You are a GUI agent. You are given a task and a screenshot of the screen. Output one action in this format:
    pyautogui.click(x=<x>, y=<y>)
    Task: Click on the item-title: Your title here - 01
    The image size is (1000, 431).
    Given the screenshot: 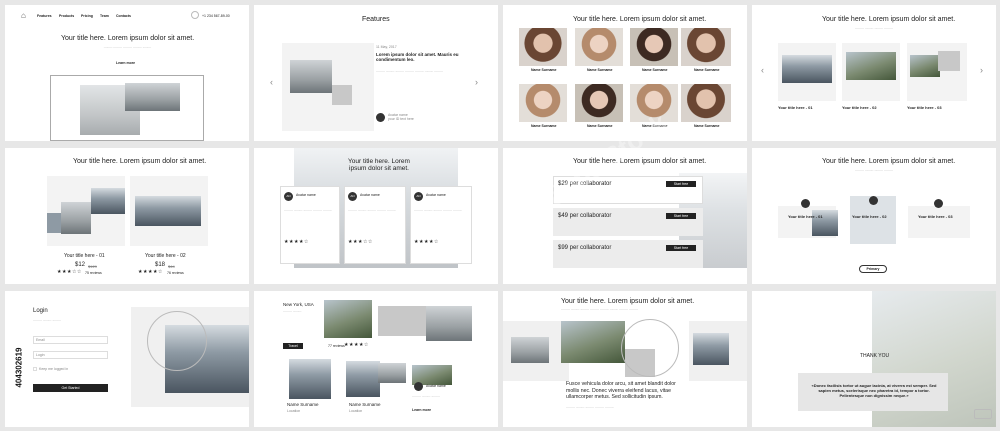 What is the action you would take?
    pyautogui.click(x=805, y=216)
    